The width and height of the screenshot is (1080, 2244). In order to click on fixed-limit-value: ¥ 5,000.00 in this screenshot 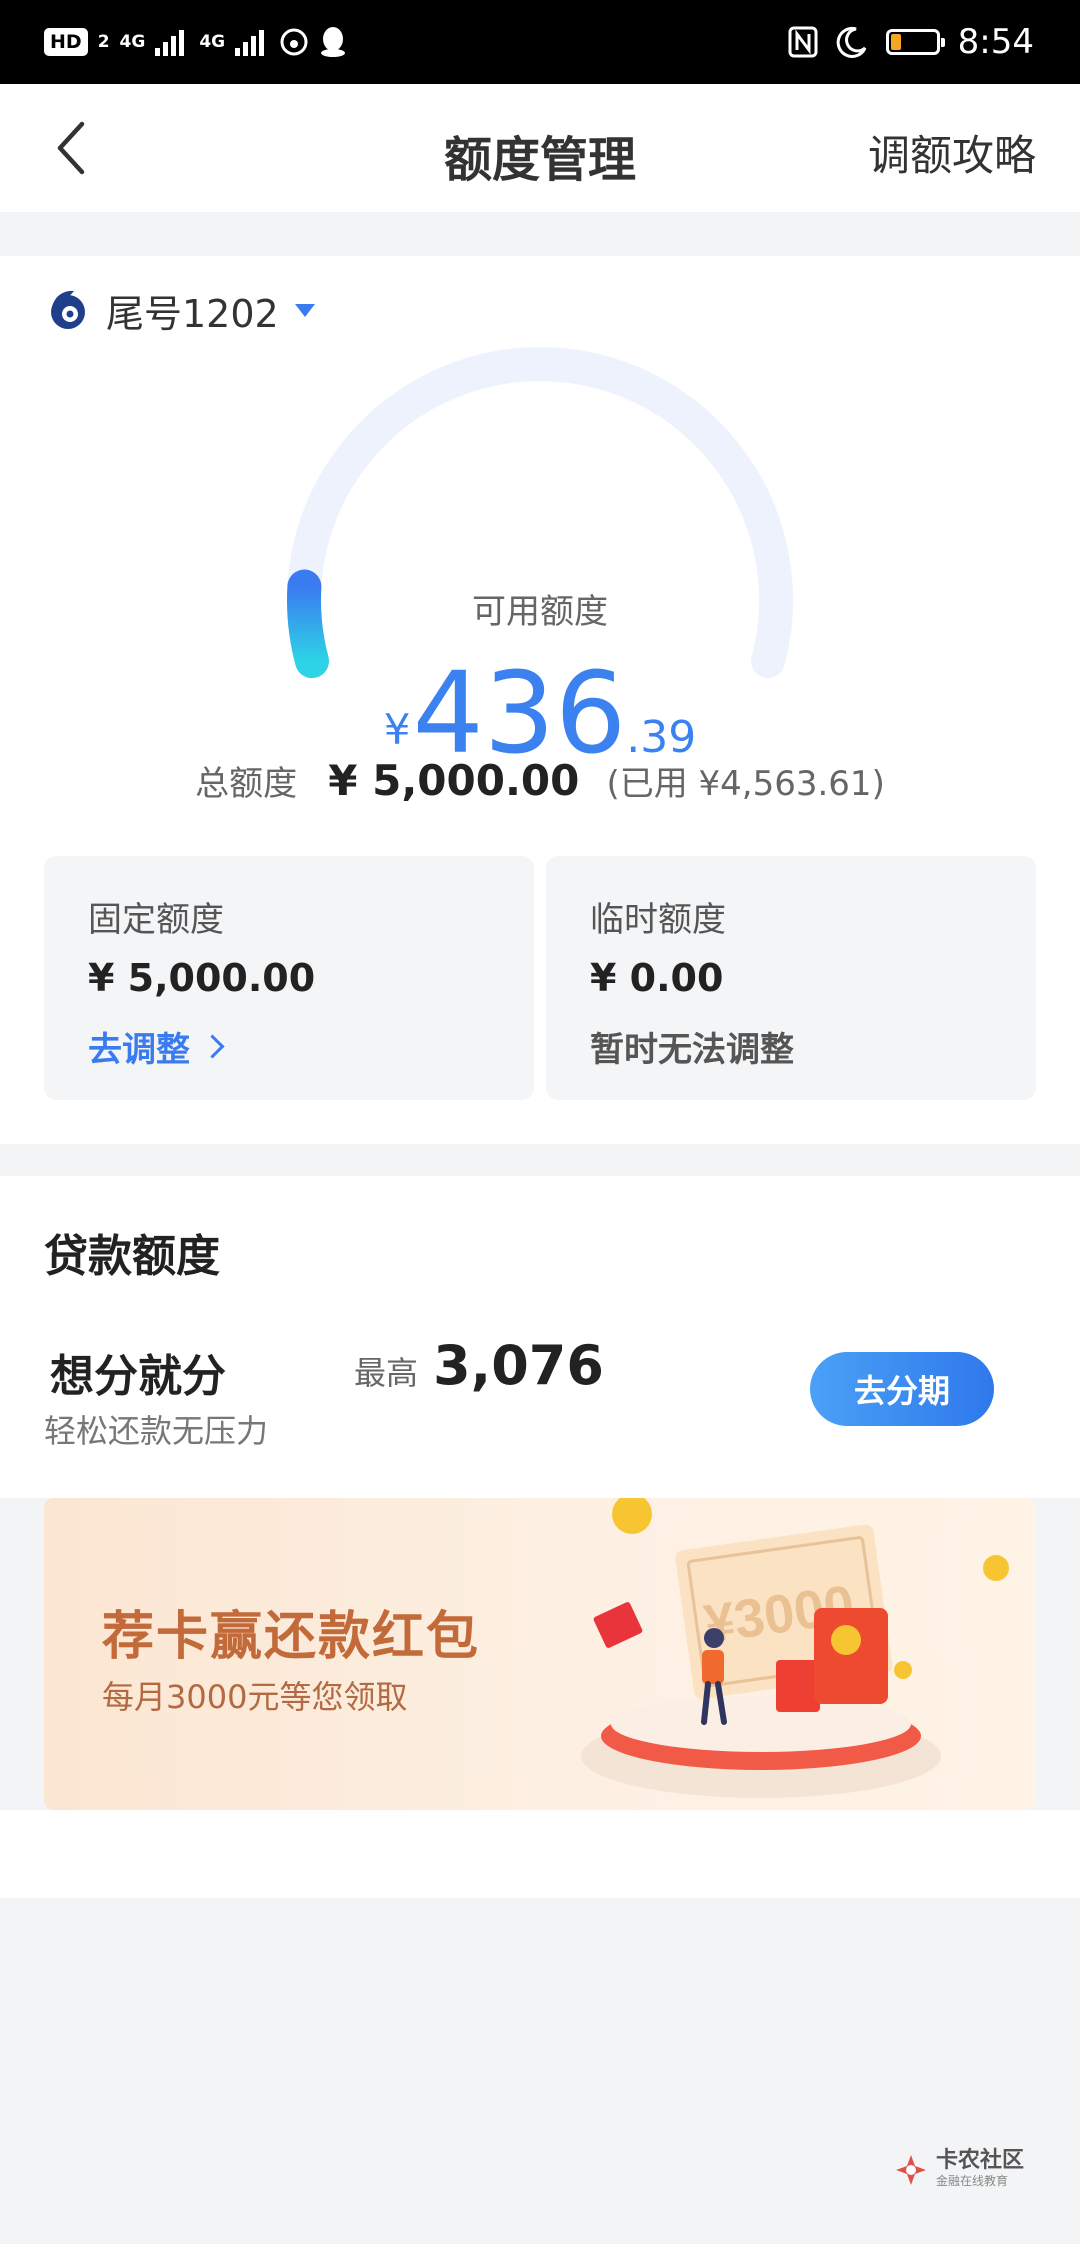, I will do `click(202, 978)`.